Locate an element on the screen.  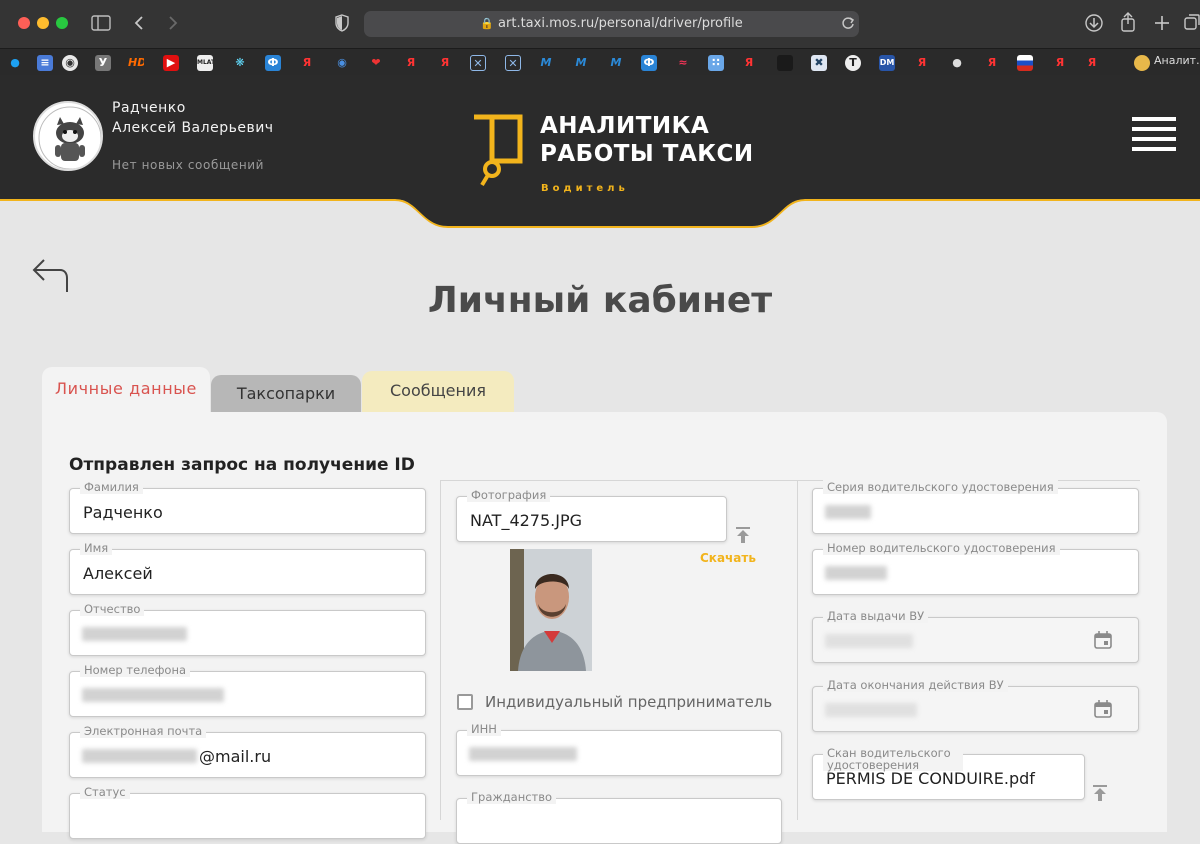
yandex-bookmark-icon-7: Я is located at coordinates (1060, 63).